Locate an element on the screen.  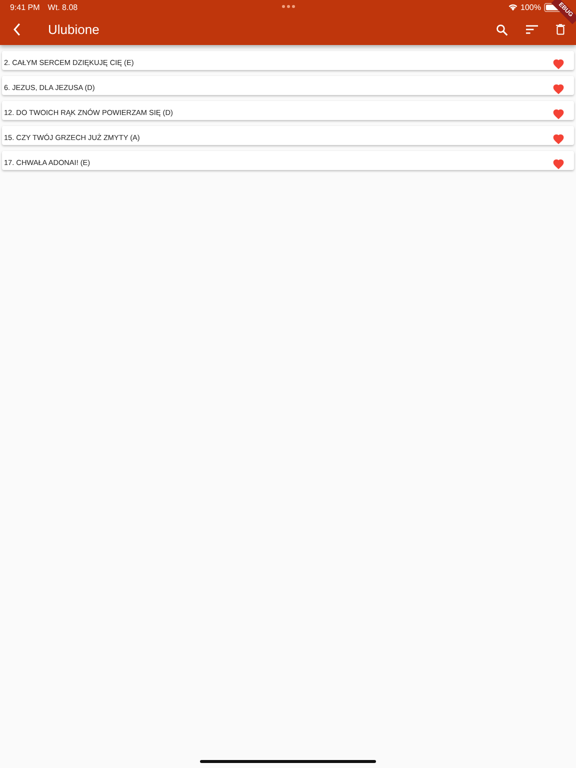
wifi-icon is located at coordinates (513, 7).